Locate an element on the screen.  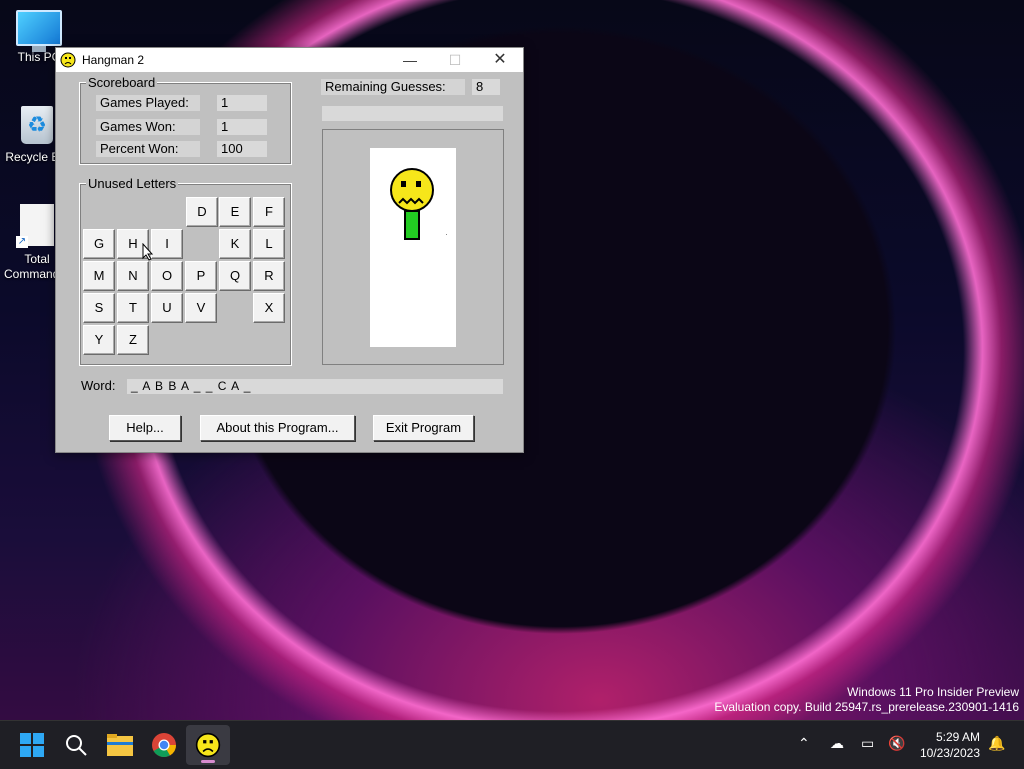
unused-letters-title: Unused Letters is located at coordinates (132, 183).